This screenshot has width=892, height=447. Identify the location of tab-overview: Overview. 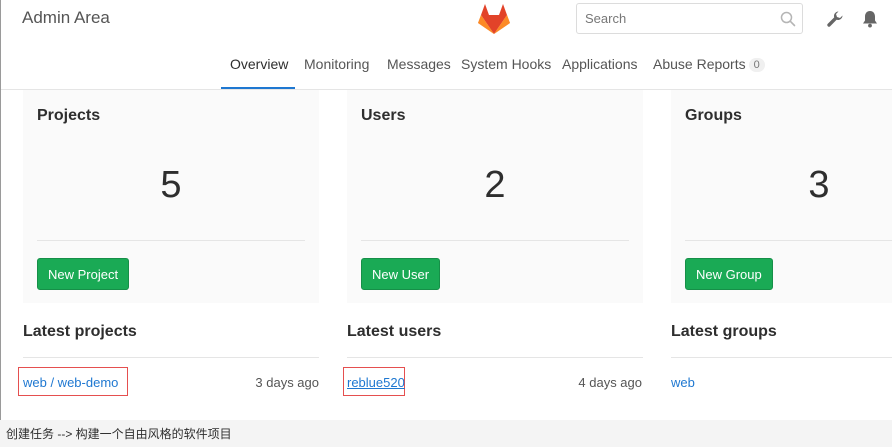
(259, 64).